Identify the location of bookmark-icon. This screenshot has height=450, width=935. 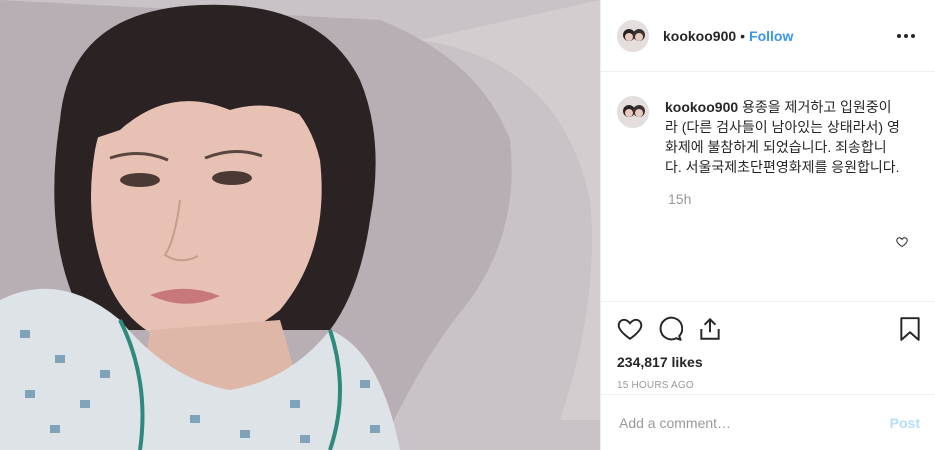
(910, 329).